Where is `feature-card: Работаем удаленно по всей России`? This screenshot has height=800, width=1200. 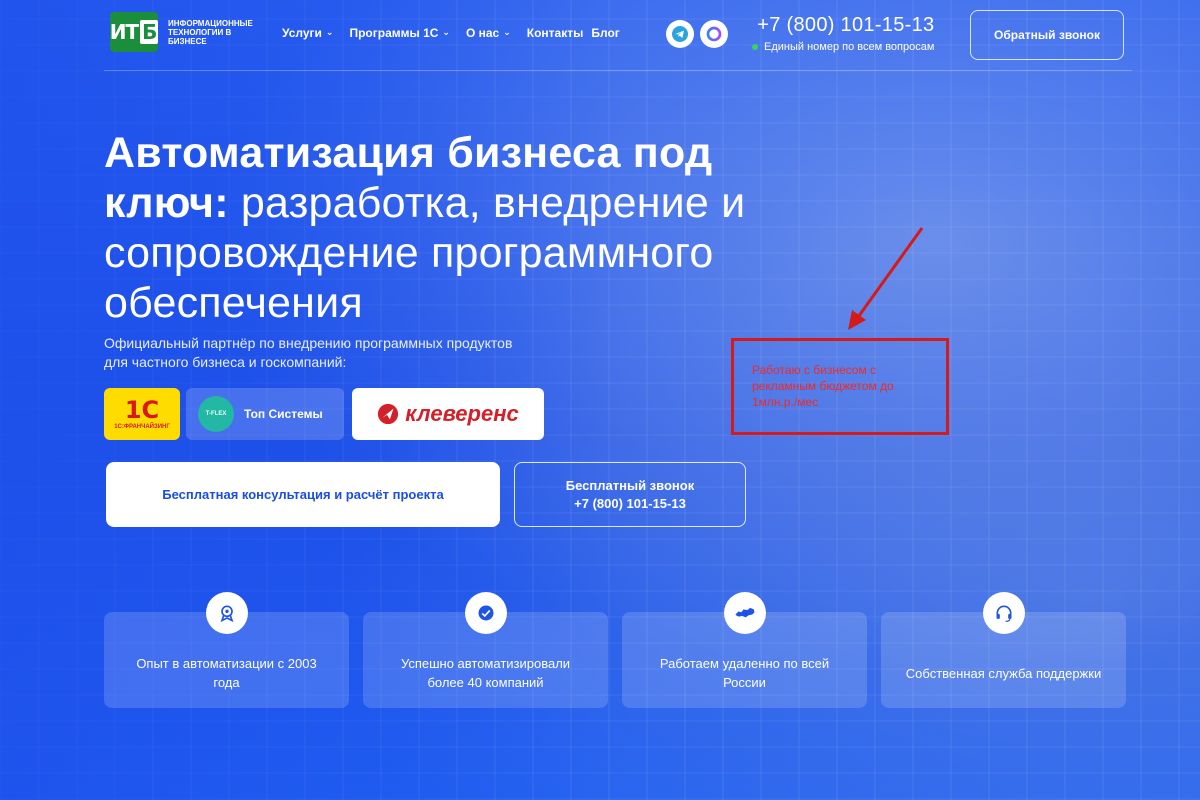
feature-card: Работаем удаленно по всей России is located at coordinates (744, 650).